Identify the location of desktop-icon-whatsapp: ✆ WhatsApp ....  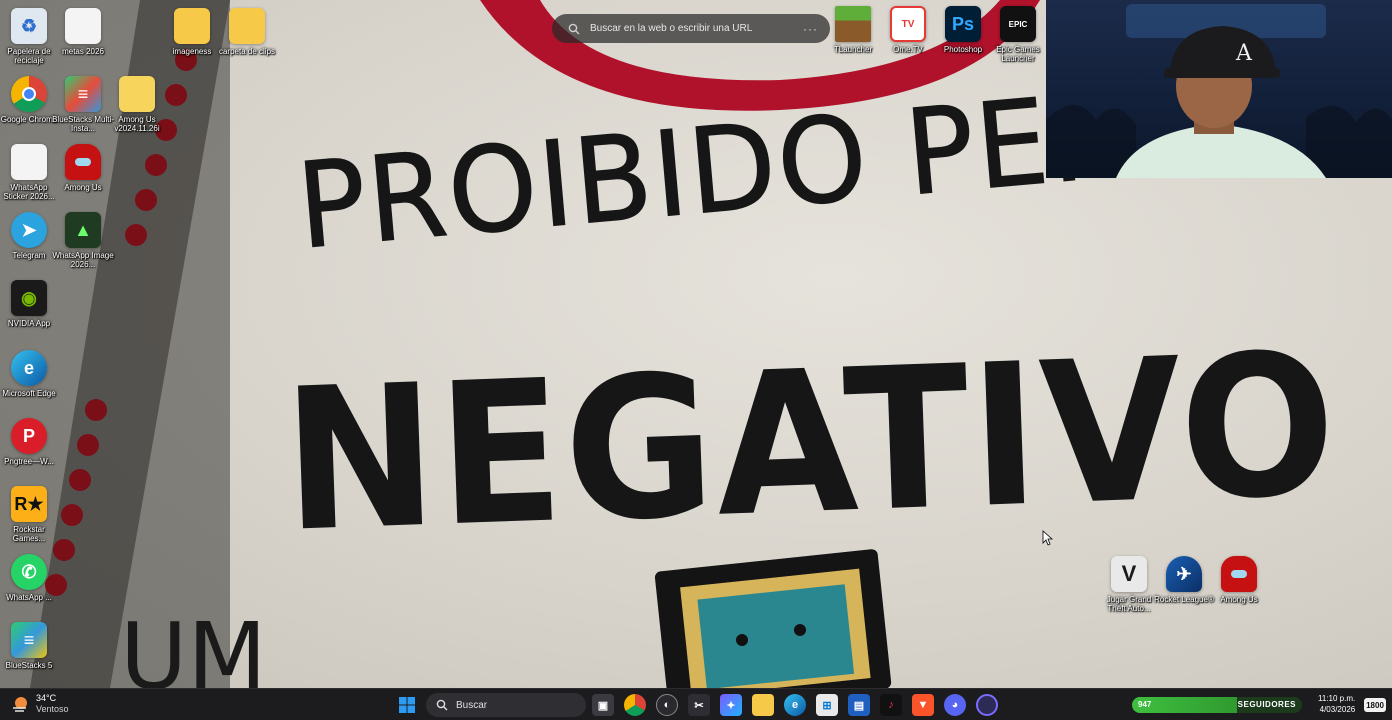
(29, 587).